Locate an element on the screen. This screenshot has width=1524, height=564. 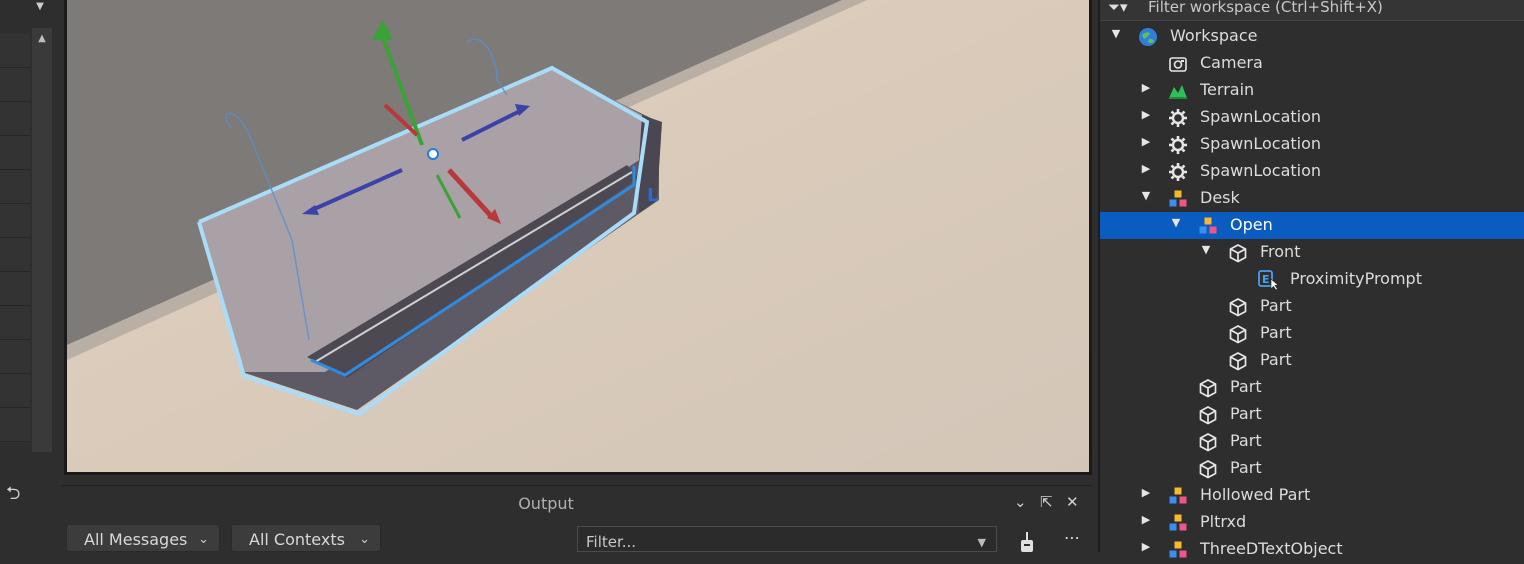
explorer-item-threedtextobject: ▶ ThreeDTextObject is located at coordinates (1312, 549).